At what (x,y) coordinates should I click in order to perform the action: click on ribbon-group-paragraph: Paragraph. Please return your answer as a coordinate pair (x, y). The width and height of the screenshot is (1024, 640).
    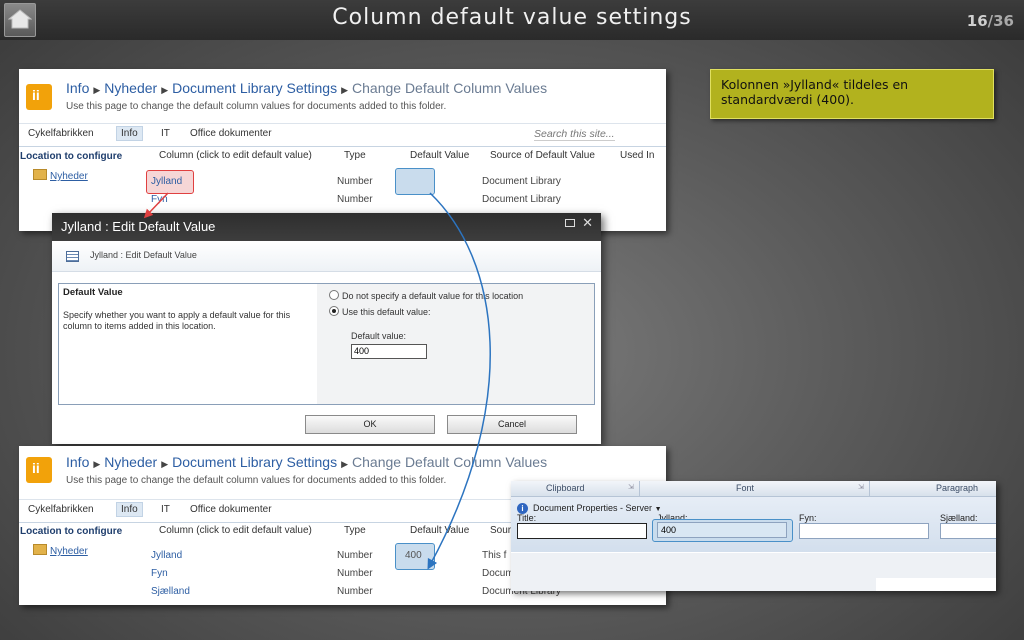
    Looking at the image, I should click on (957, 488).